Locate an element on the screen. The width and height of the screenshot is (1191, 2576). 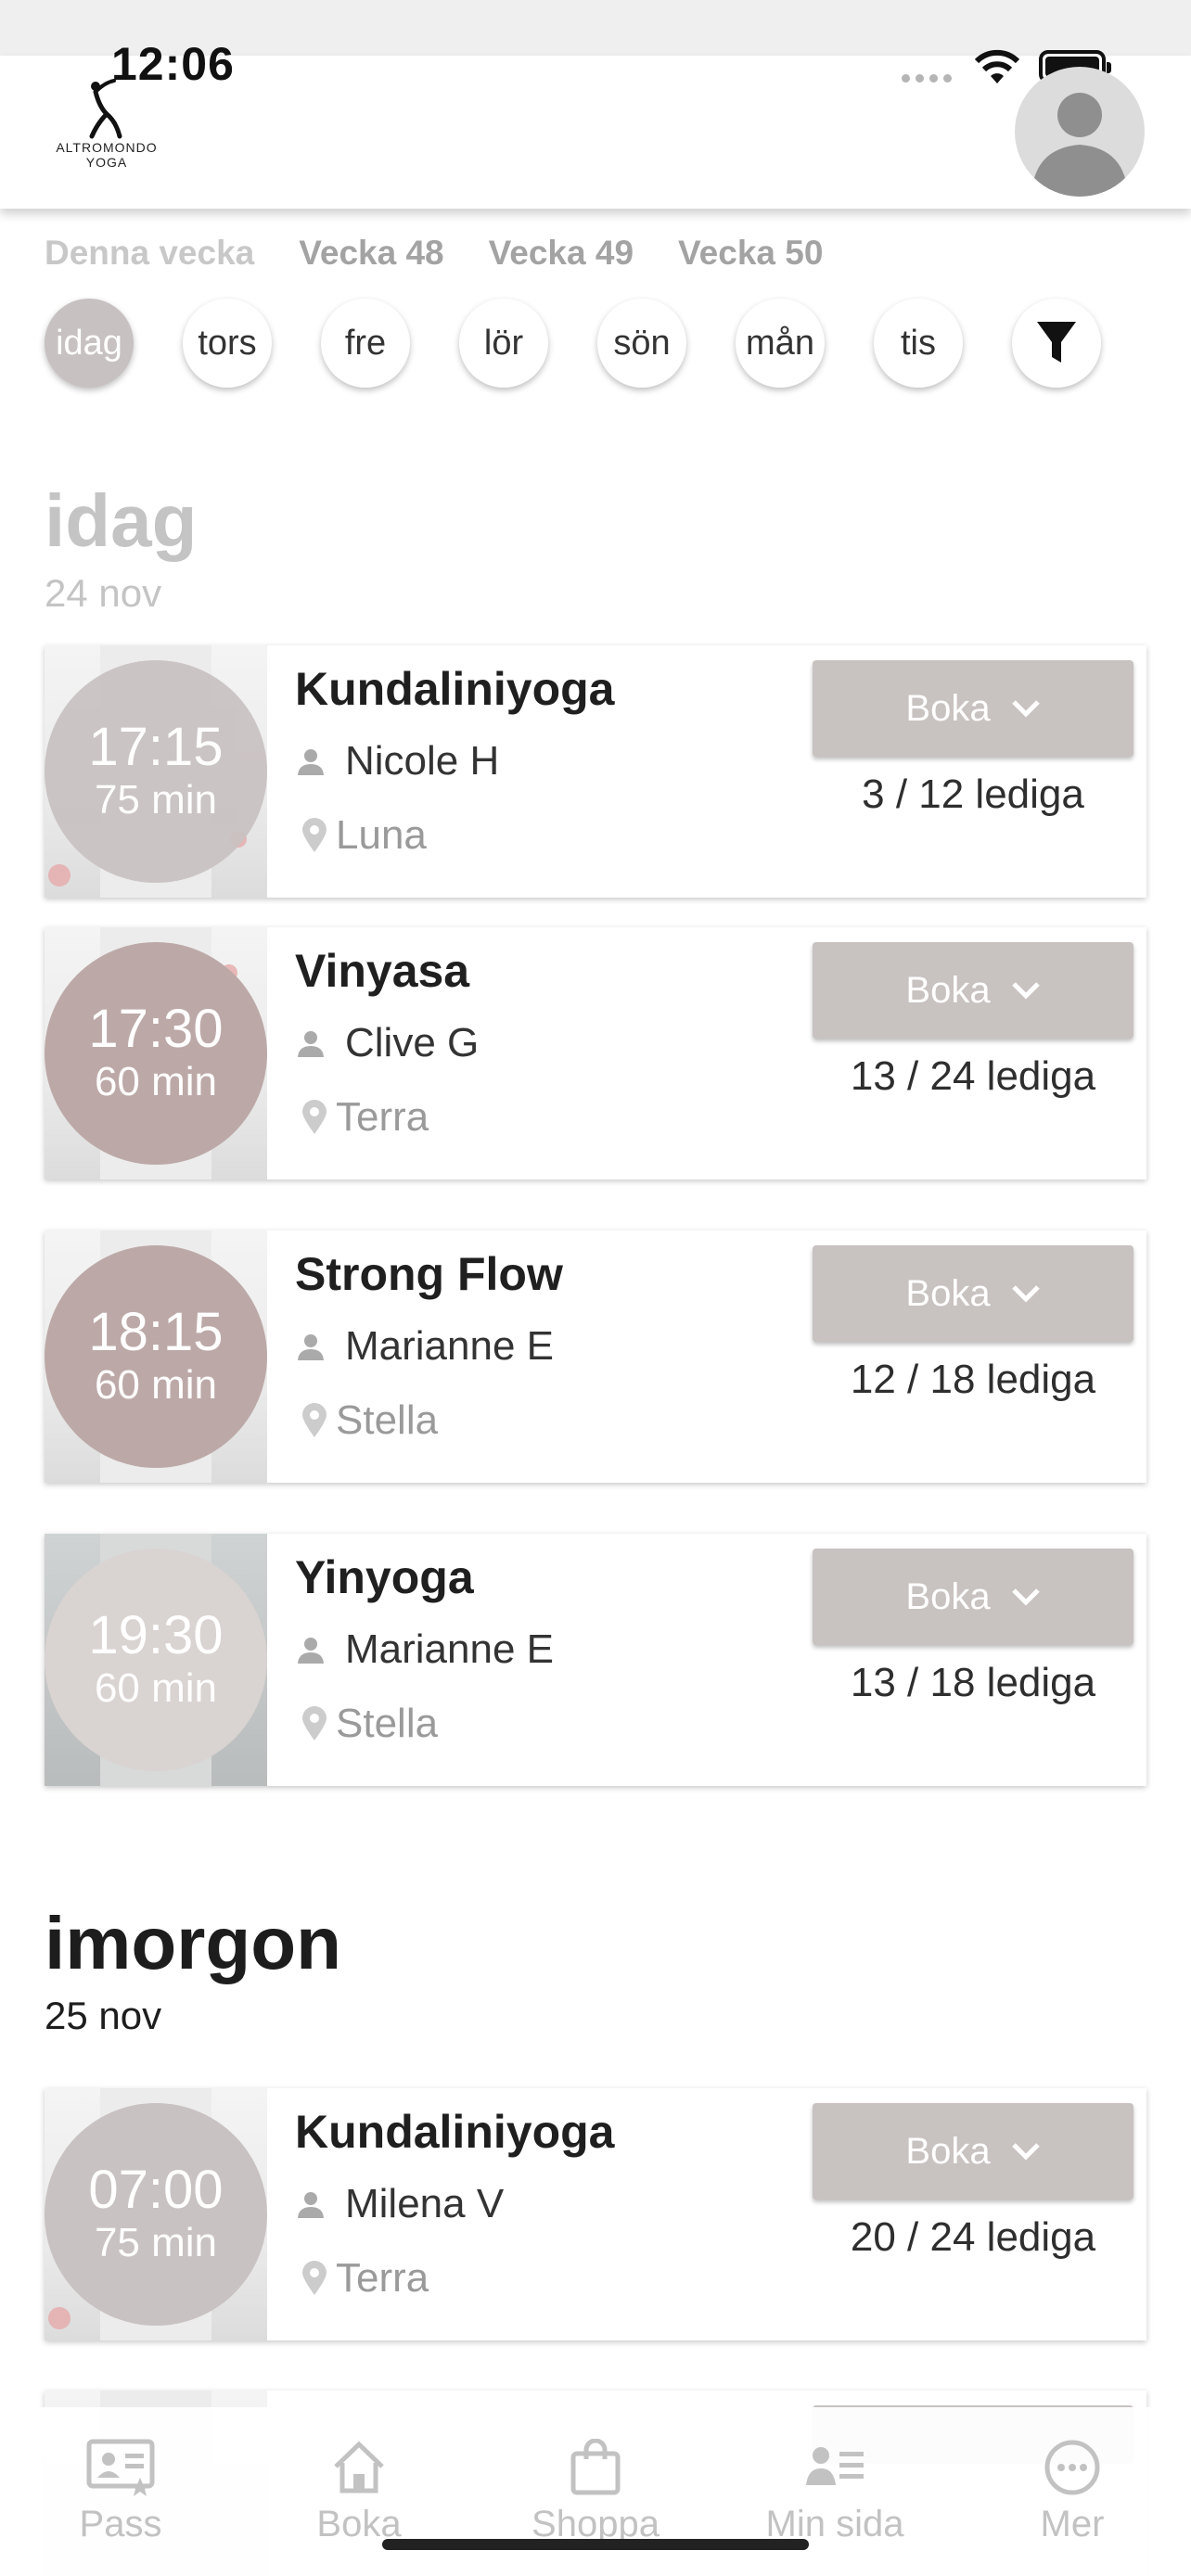
logo-text-line1: ALTROMONDO is located at coordinates (107, 147).